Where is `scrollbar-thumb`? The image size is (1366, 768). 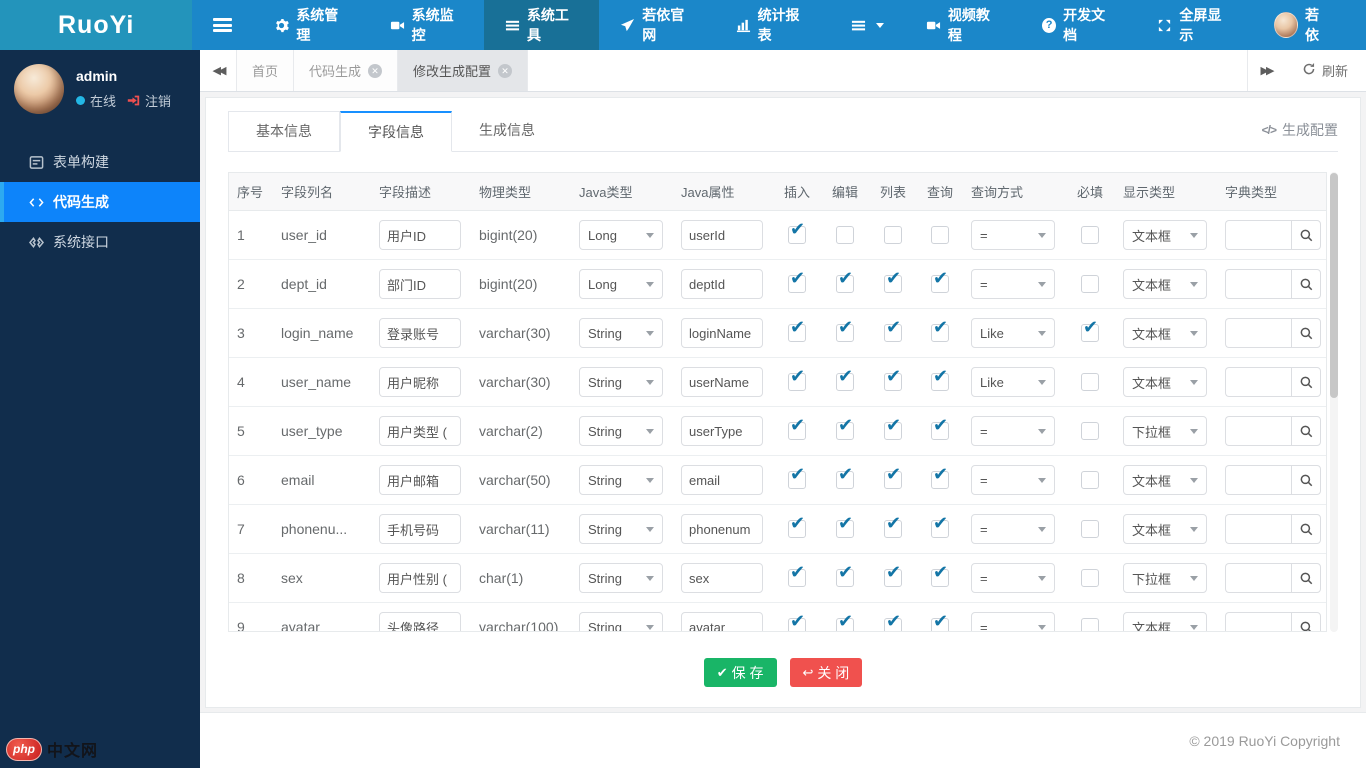
scrollbar-thumb is located at coordinates (1334, 285).